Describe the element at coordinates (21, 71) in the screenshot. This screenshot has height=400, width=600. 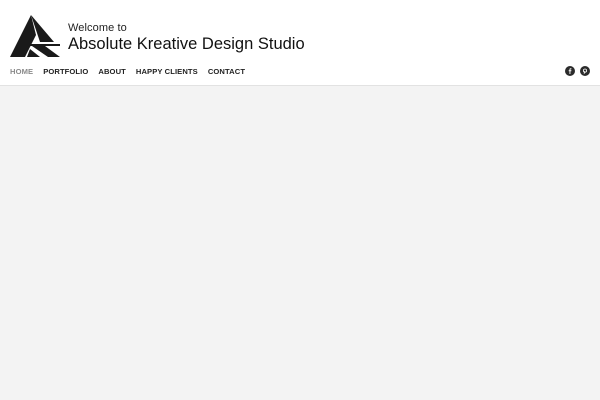
I see `nav-item-home: HOME` at that location.